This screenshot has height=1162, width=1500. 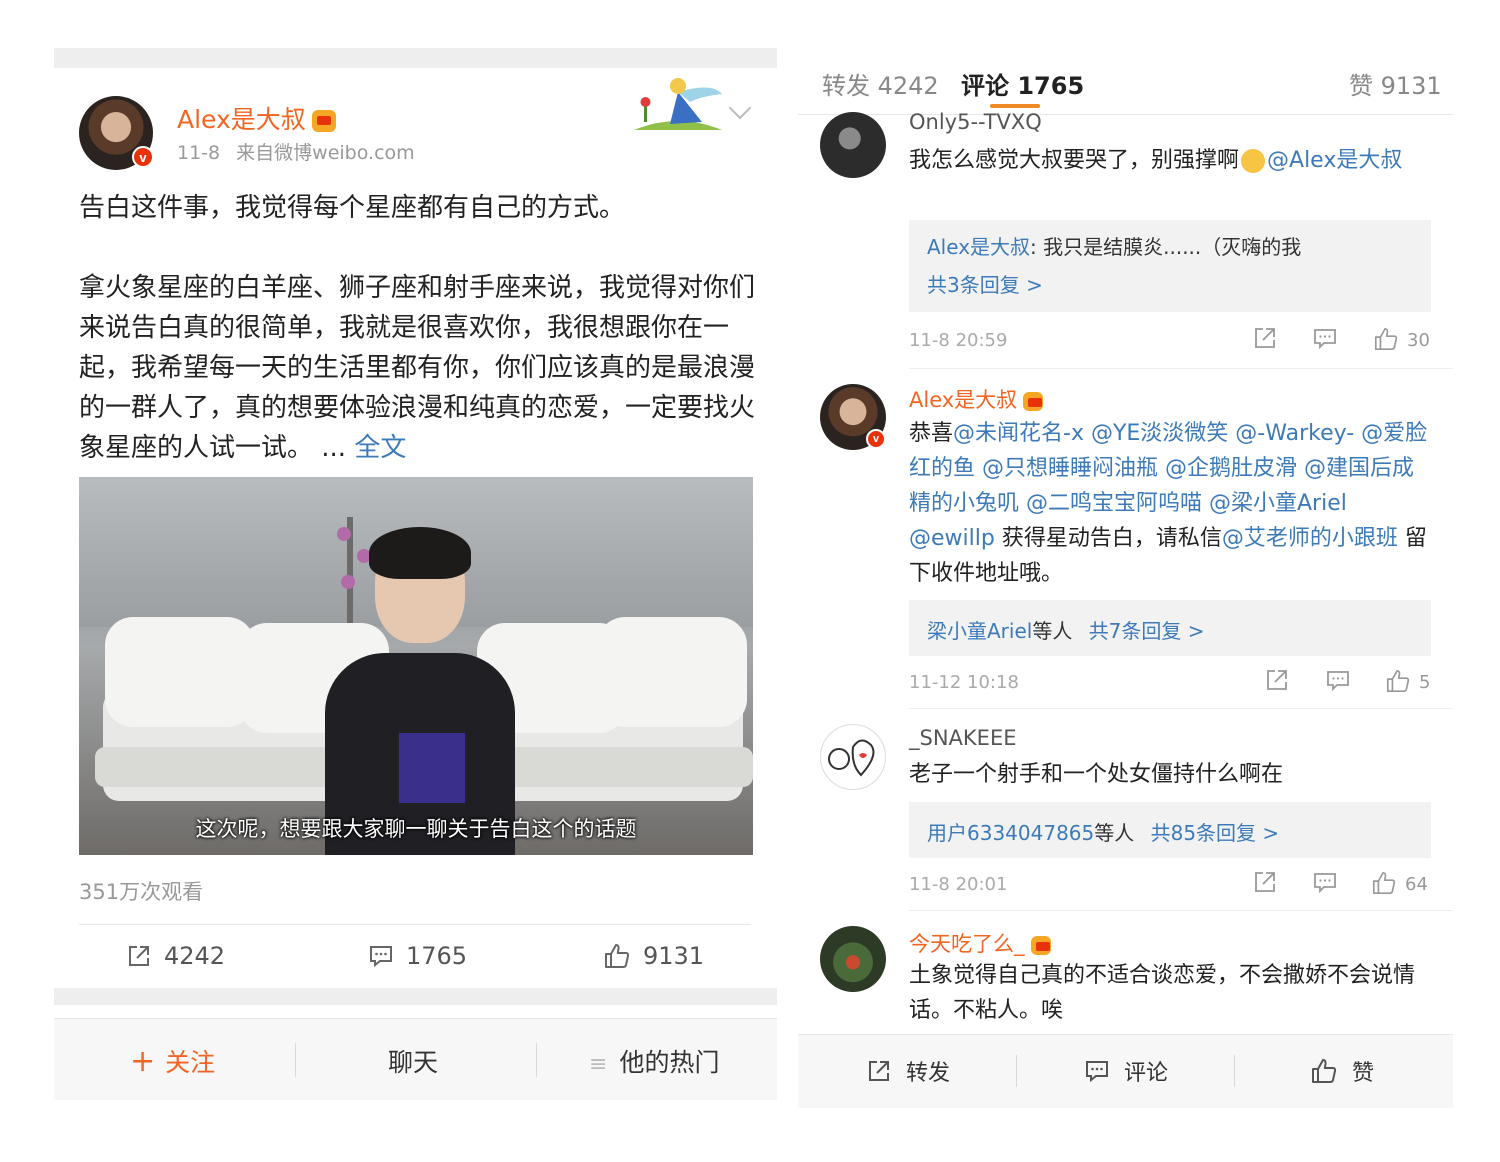 What do you see at coordinates (172, 1061) in the screenshot?
I see `follow-button: + 关注` at bounding box center [172, 1061].